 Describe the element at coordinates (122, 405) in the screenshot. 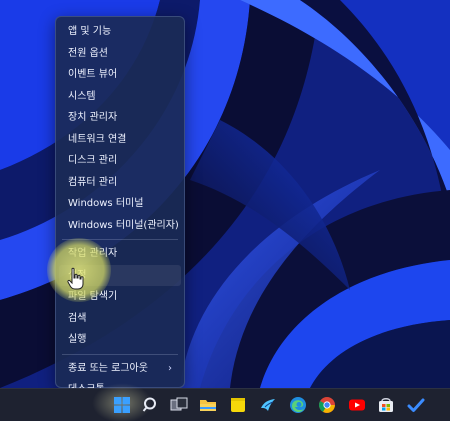

I see `start-icon` at that location.